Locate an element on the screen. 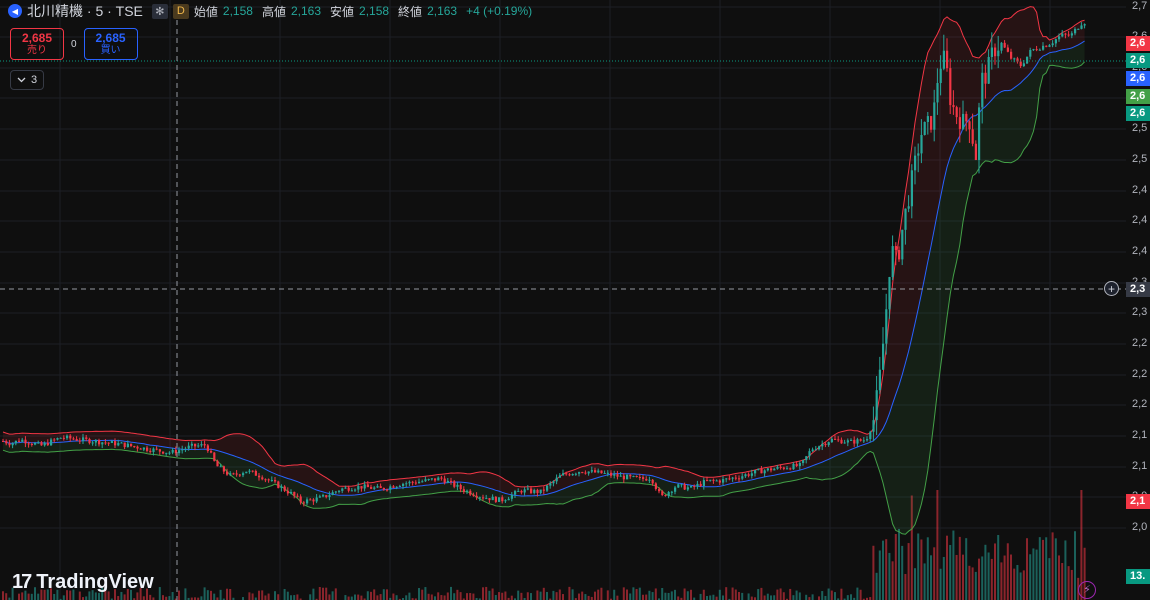 The image size is (1150, 600). flag-icon: ◀ is located at coordinates (15, 11).